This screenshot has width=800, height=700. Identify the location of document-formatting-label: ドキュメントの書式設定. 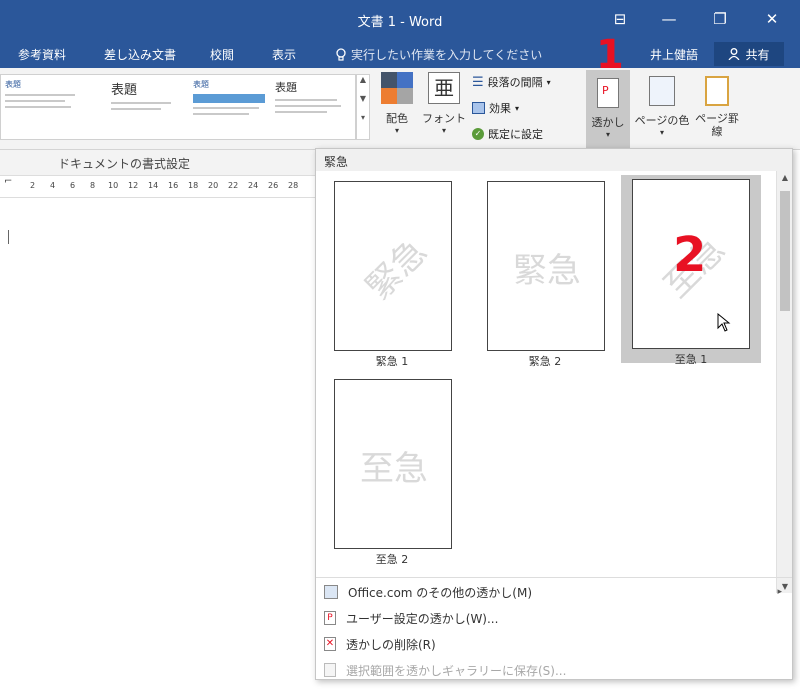
(124, 164).